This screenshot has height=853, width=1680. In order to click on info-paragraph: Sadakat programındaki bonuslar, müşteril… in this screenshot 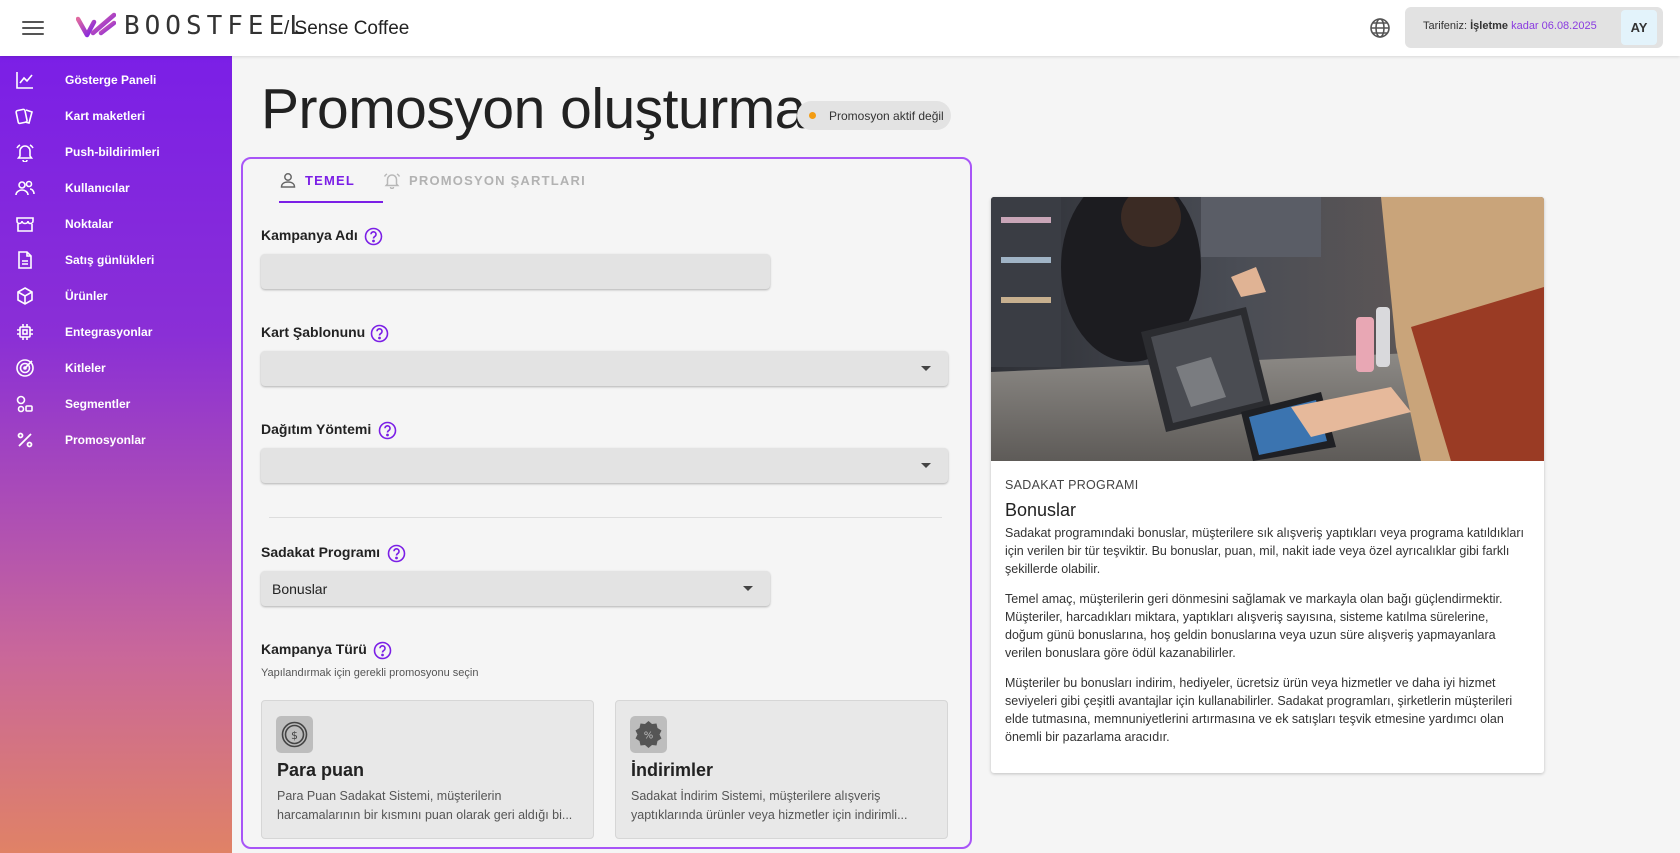, I will do `click(1264, 551)`.